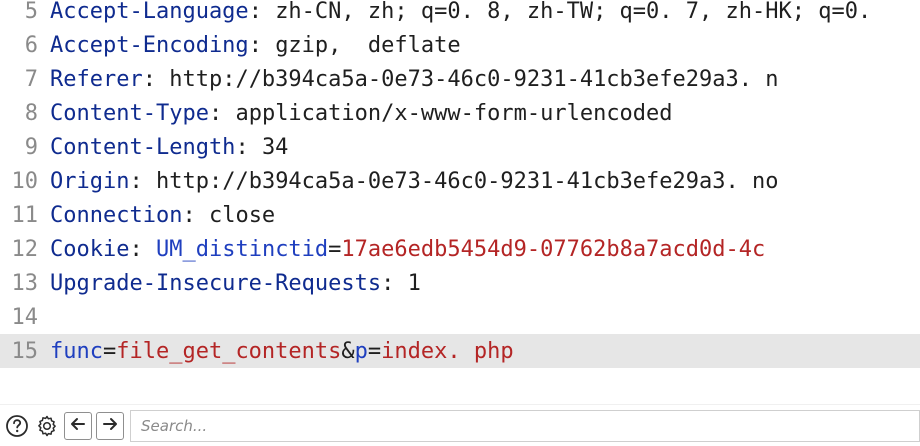 This screenshot has height=446, width=920. What do you see at coordinates (242, 249) in the screenshot?
I see `cookie-name: UM_distinctid` at bounding box center [242, 249].